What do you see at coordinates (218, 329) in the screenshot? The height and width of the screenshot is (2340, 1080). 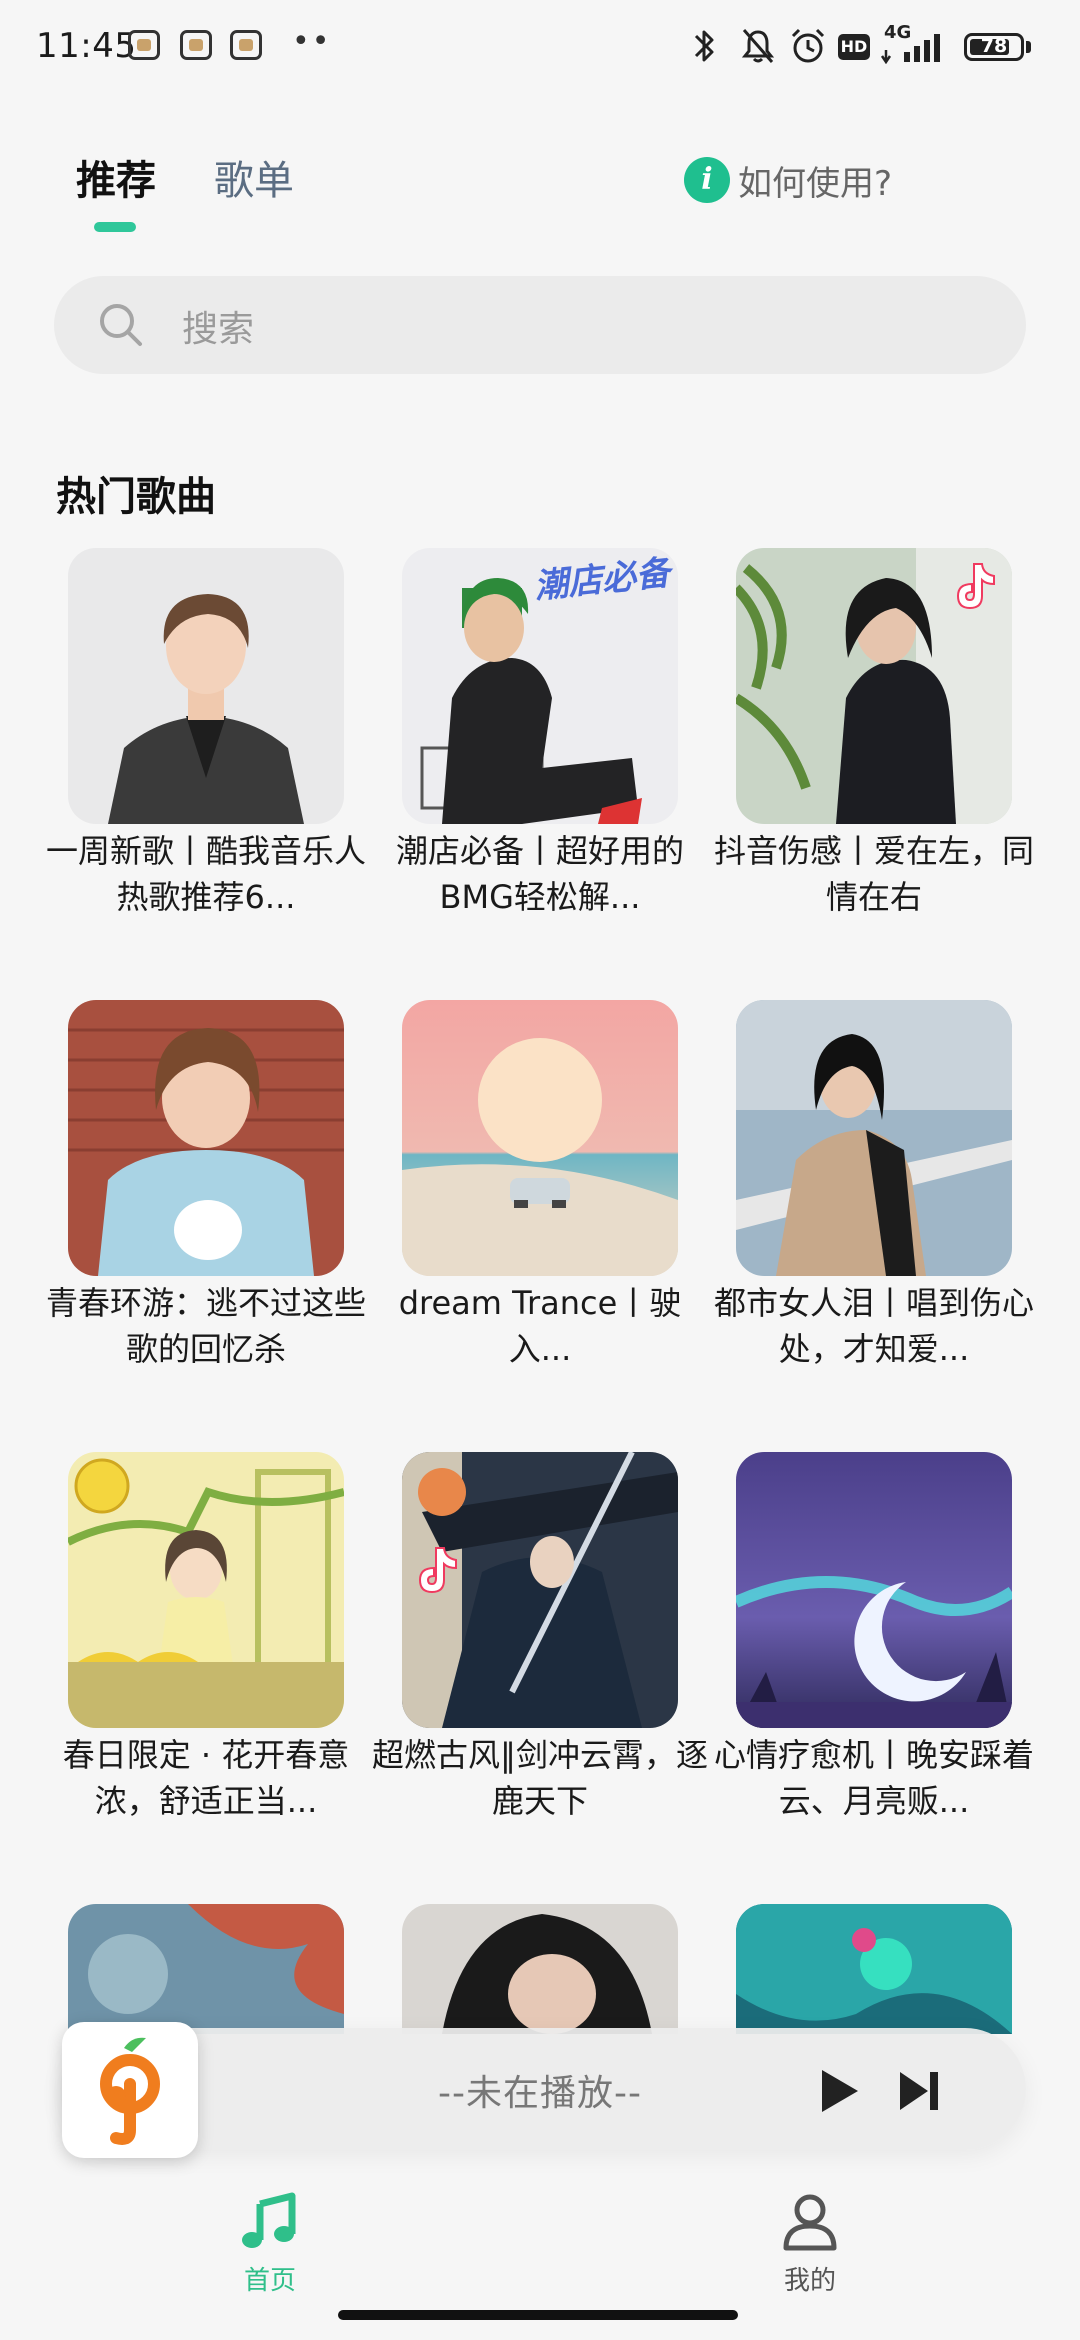 I see `search-placeholder: 搜索` at bounding box center [218, 329].